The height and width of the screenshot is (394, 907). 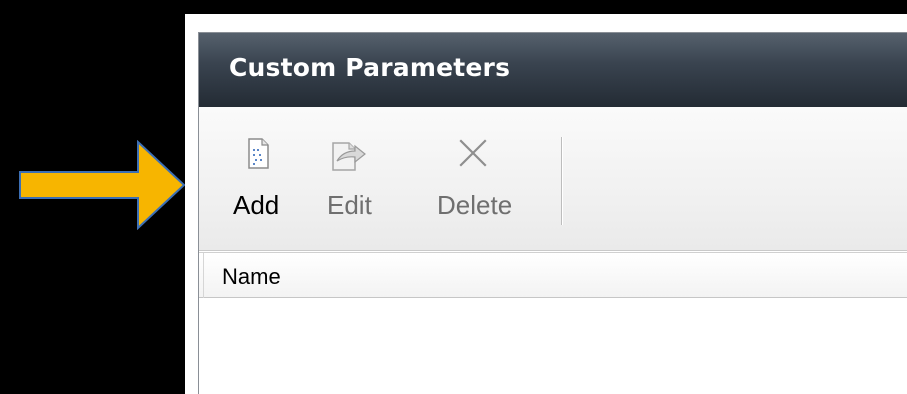 What do you see at coordinates (102, 185) in the screenshot?
I see `arrow-right-icon` at bounding box center [102, 185].